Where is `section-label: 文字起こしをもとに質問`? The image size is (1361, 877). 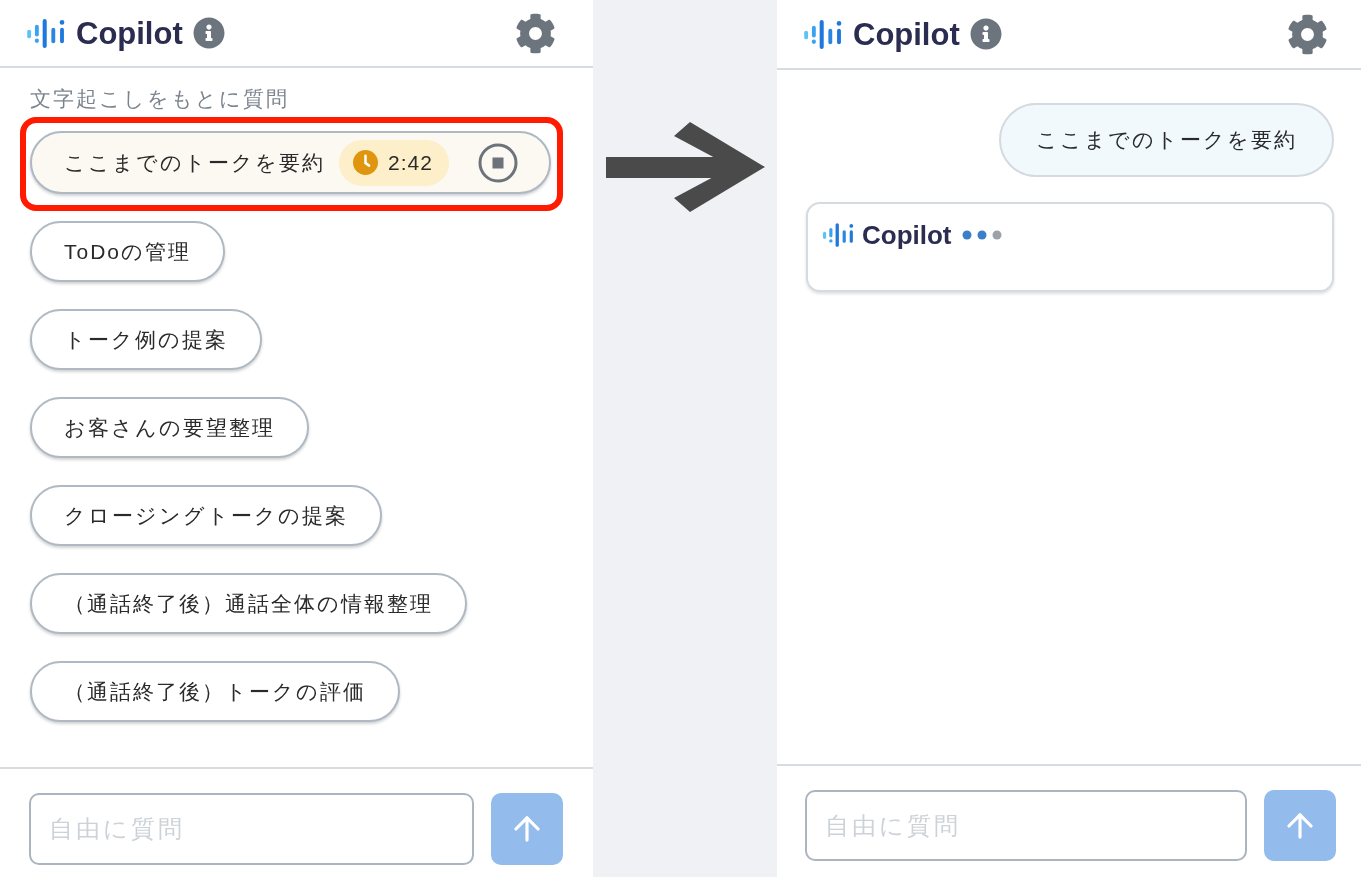
section-label: 文字起こしをもとに質問 is located at coordinates (159, 99).